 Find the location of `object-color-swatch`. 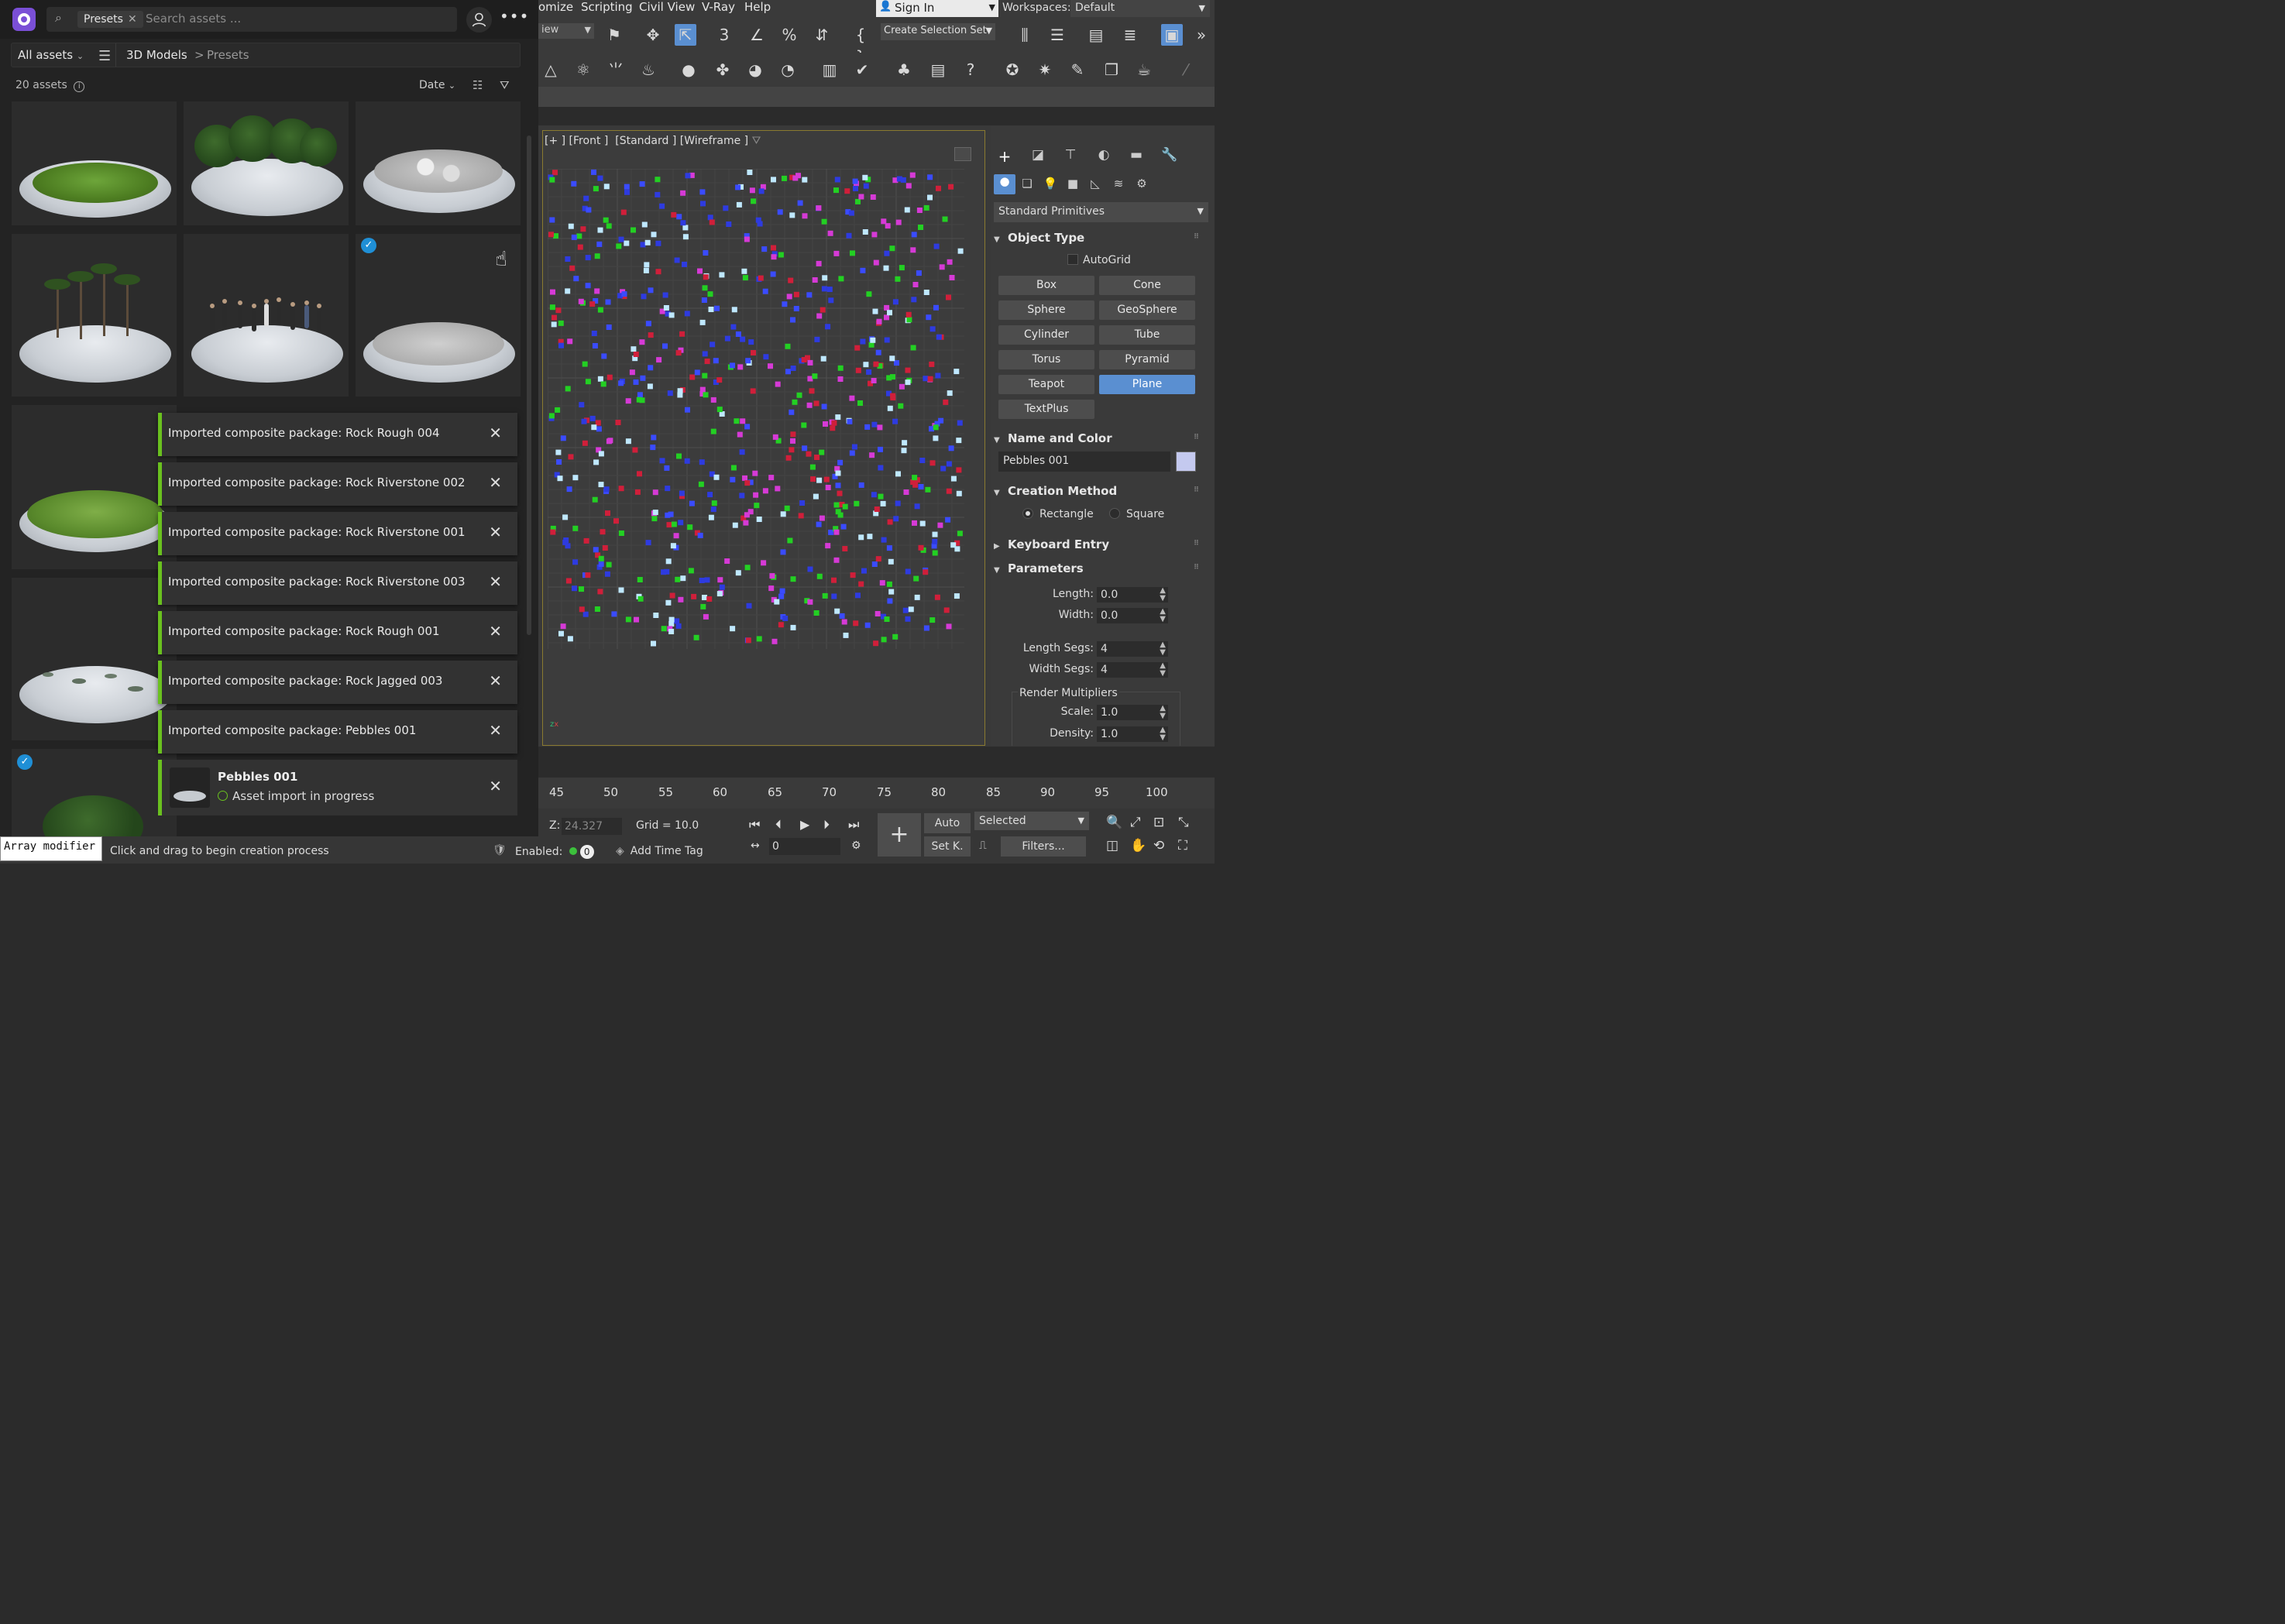

object-color-swatch is located at coordinates (1186, 461).